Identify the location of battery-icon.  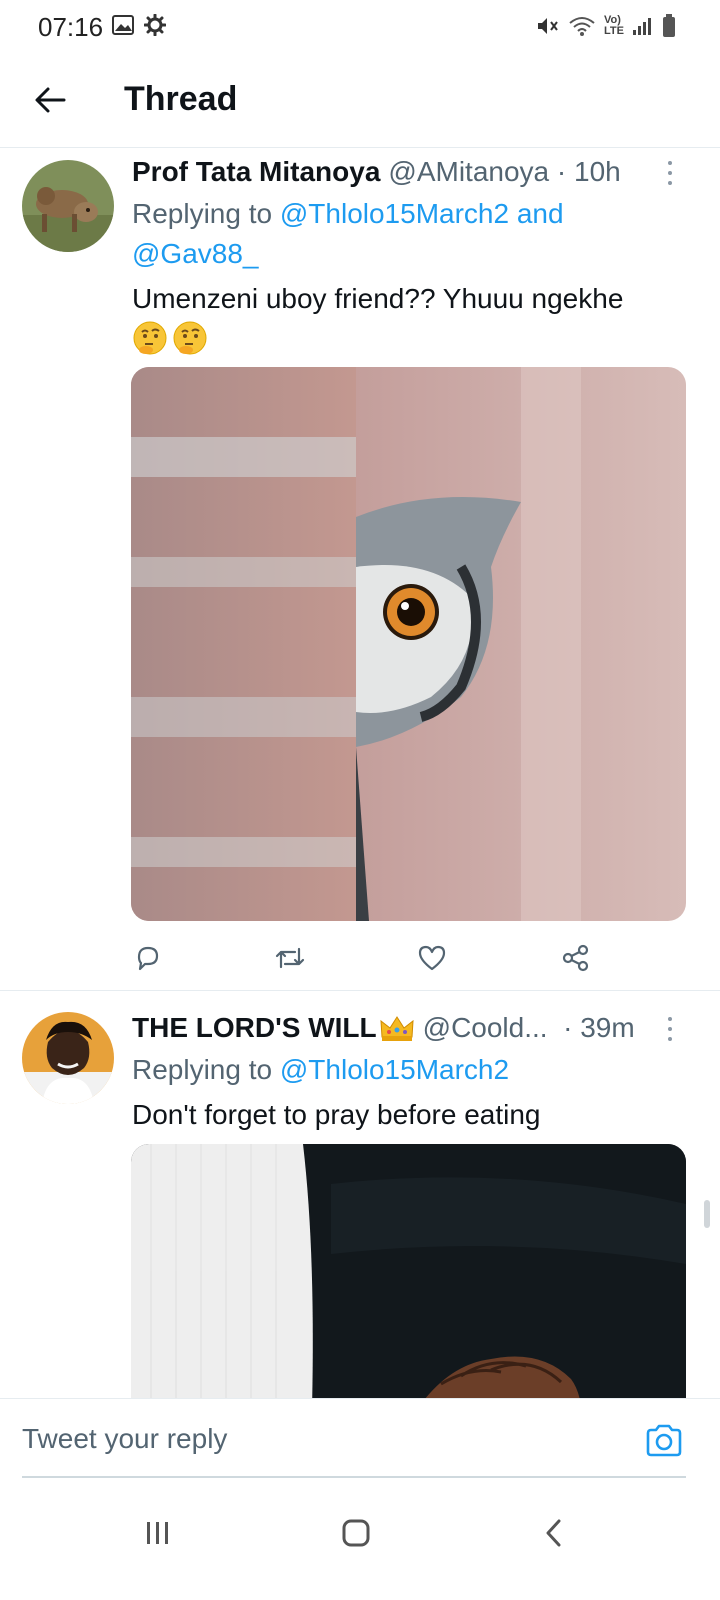
(669, 25).